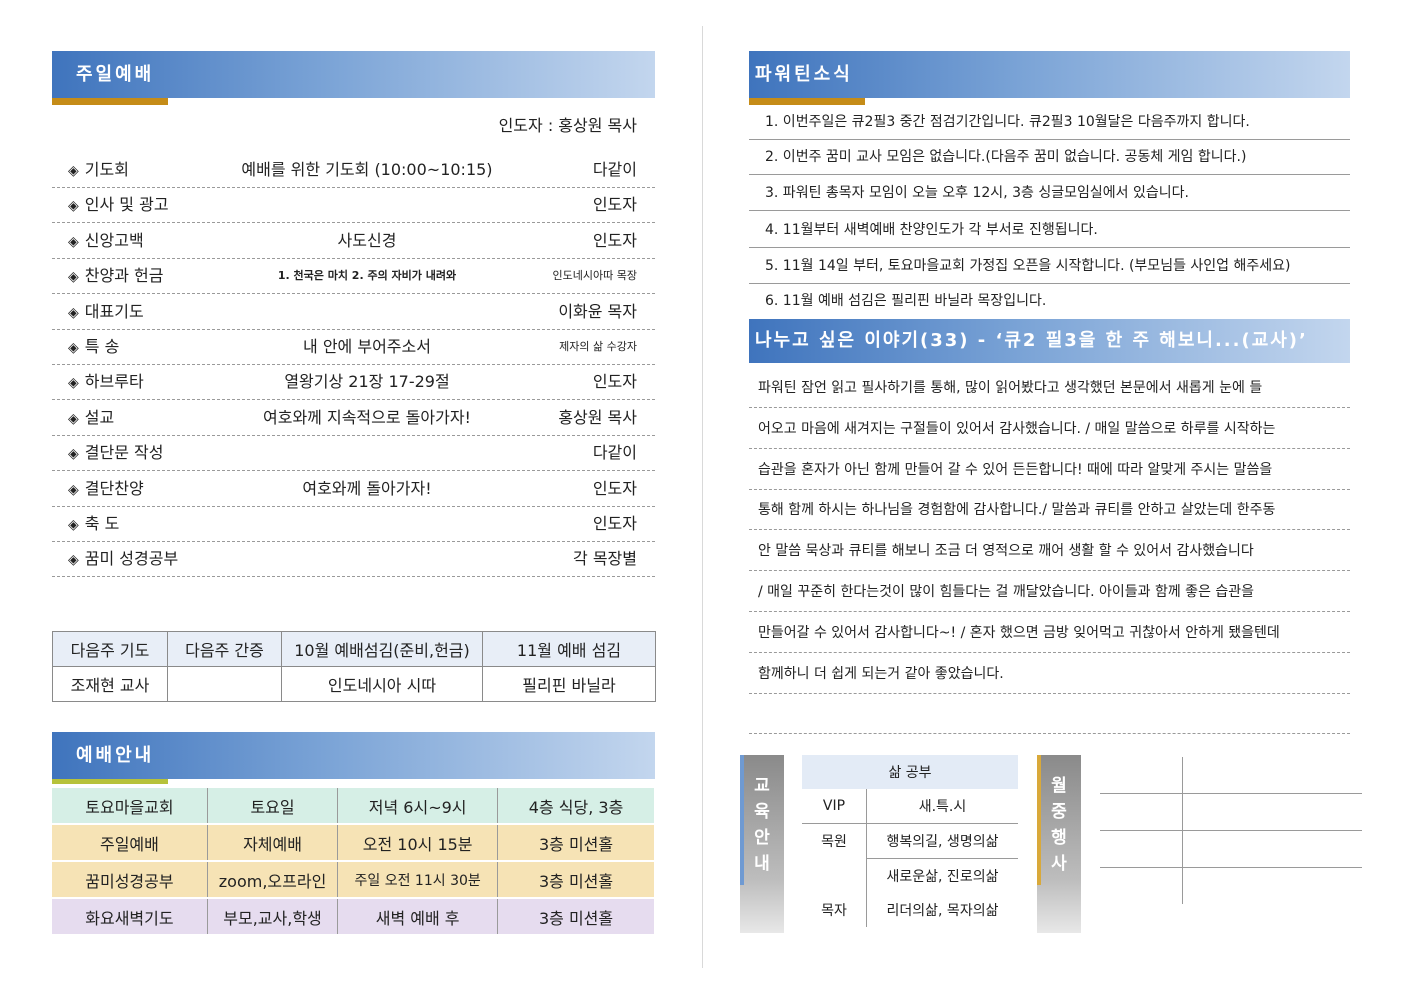 This screenshot has height=992, width=1403. I want to click on order-row: ◈ 설교 여호와께 지속적으로 돌아가자! 홍상원 목사, so click(353, 418).